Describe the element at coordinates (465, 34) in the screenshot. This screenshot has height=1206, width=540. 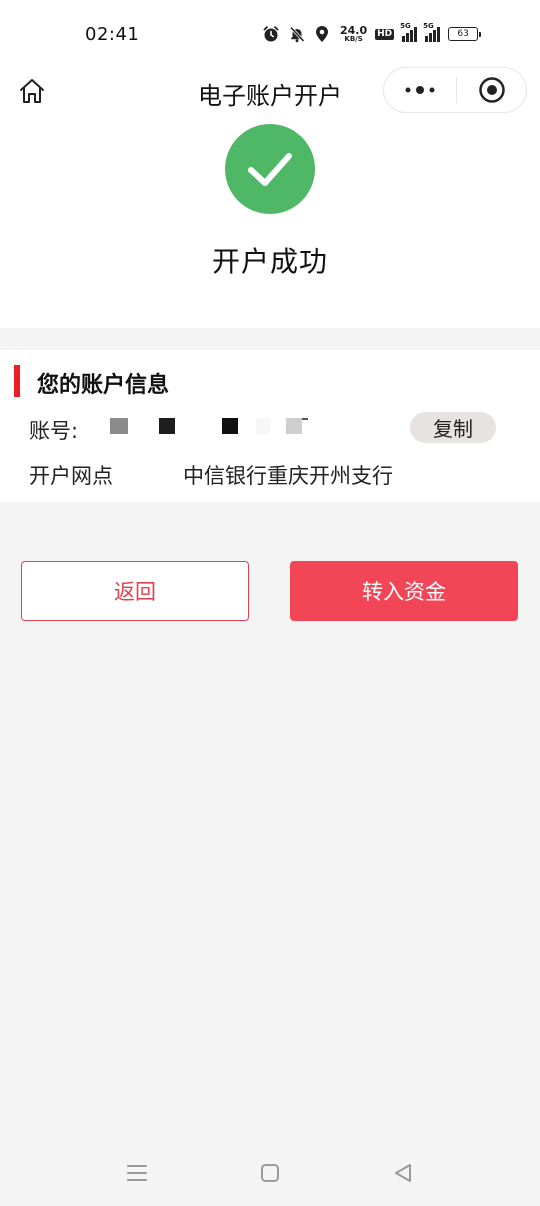
I see `battery-icon: 63` at that location.